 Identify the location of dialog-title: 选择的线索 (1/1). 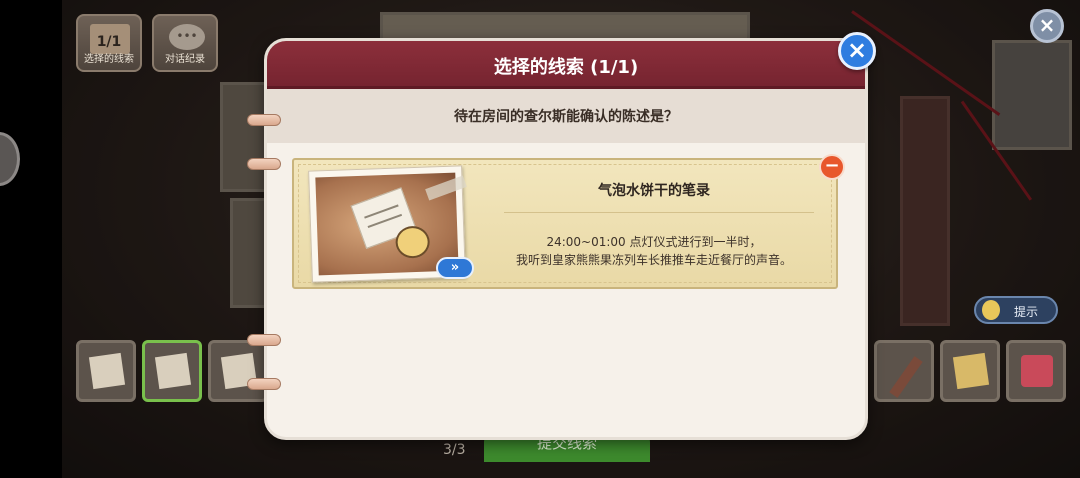
(566, 67).